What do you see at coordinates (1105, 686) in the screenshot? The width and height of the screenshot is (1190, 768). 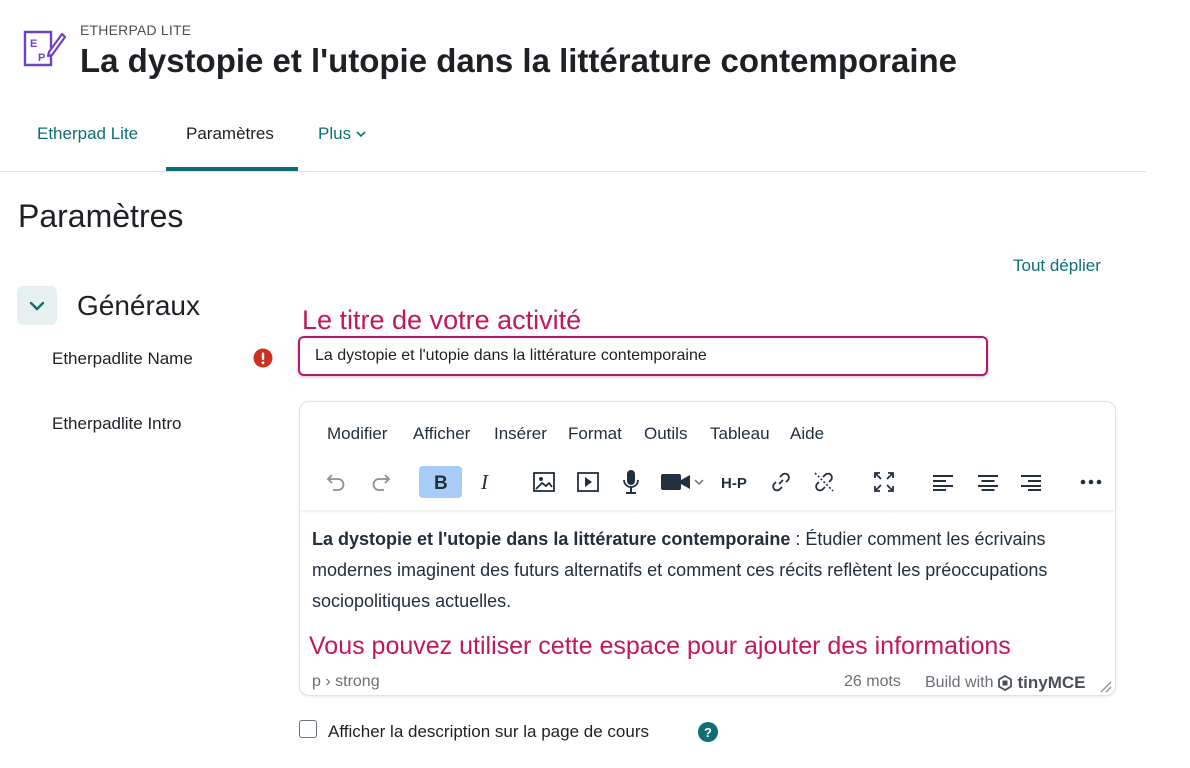 I see `resize-handle-icon` at bounding box center [1105, 686].